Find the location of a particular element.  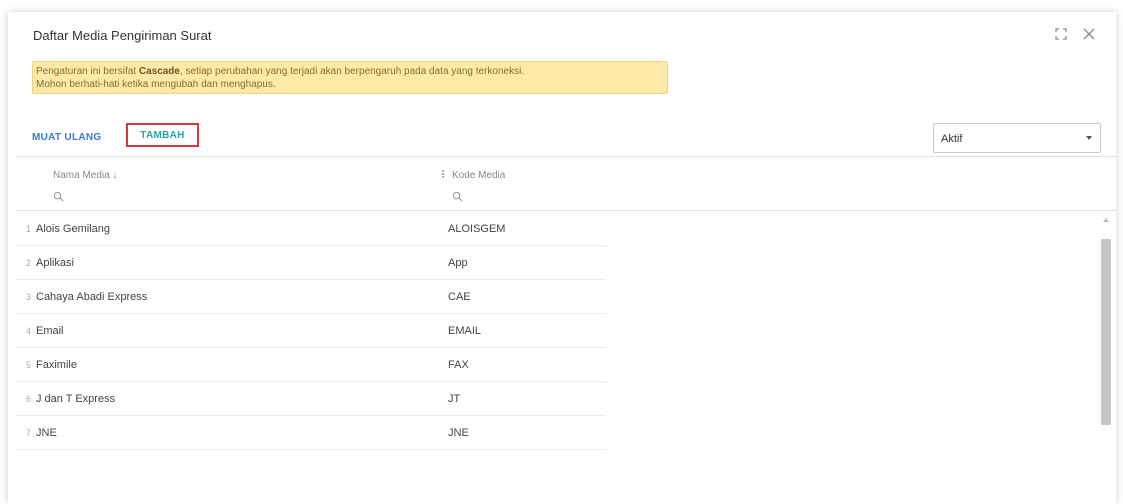

row-number: 4 is located at coordinates (29, 331).